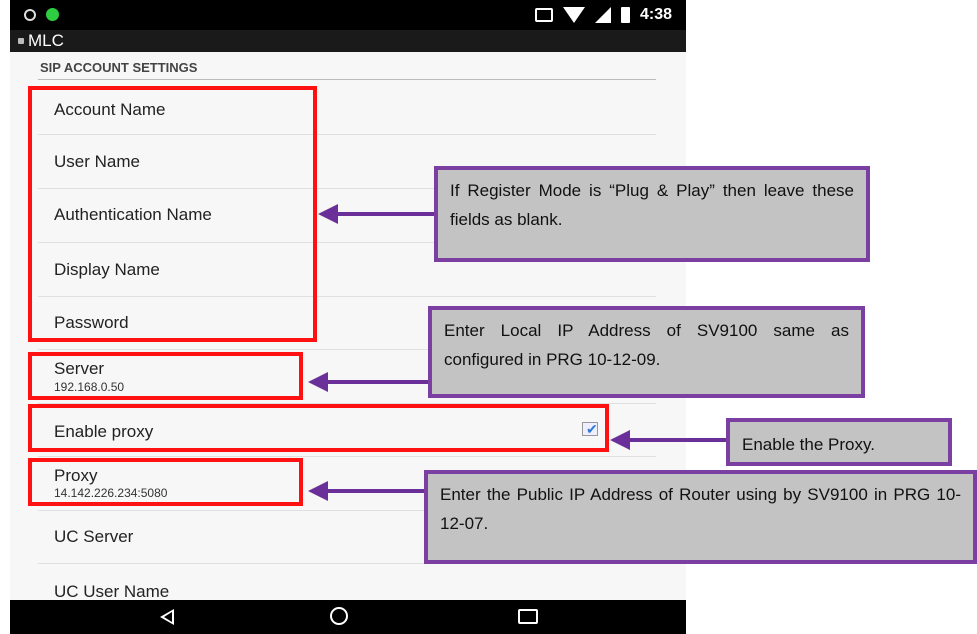 Image resolution: width=977 pixels, height=634 pixels. I want to click on notification-dot-icon, so click(52, 14).